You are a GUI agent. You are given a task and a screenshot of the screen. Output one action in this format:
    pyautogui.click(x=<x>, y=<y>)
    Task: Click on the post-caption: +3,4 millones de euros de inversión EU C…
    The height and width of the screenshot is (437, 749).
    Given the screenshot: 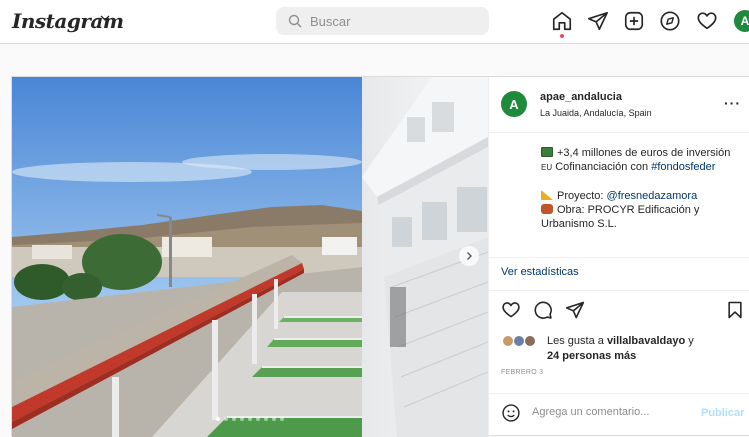 What is the action you would take?
    pyautogui.click(x=636, y=188)
    